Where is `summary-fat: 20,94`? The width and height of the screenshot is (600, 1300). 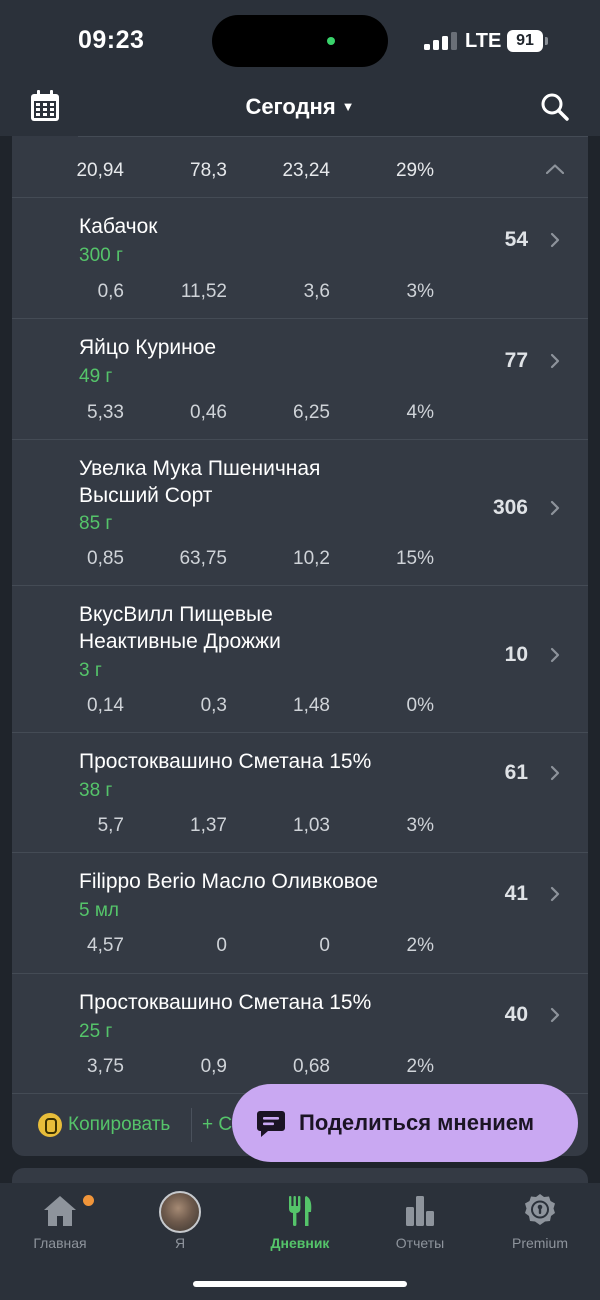 summary-fat: 20,94 is located at coordinates (100, 170).